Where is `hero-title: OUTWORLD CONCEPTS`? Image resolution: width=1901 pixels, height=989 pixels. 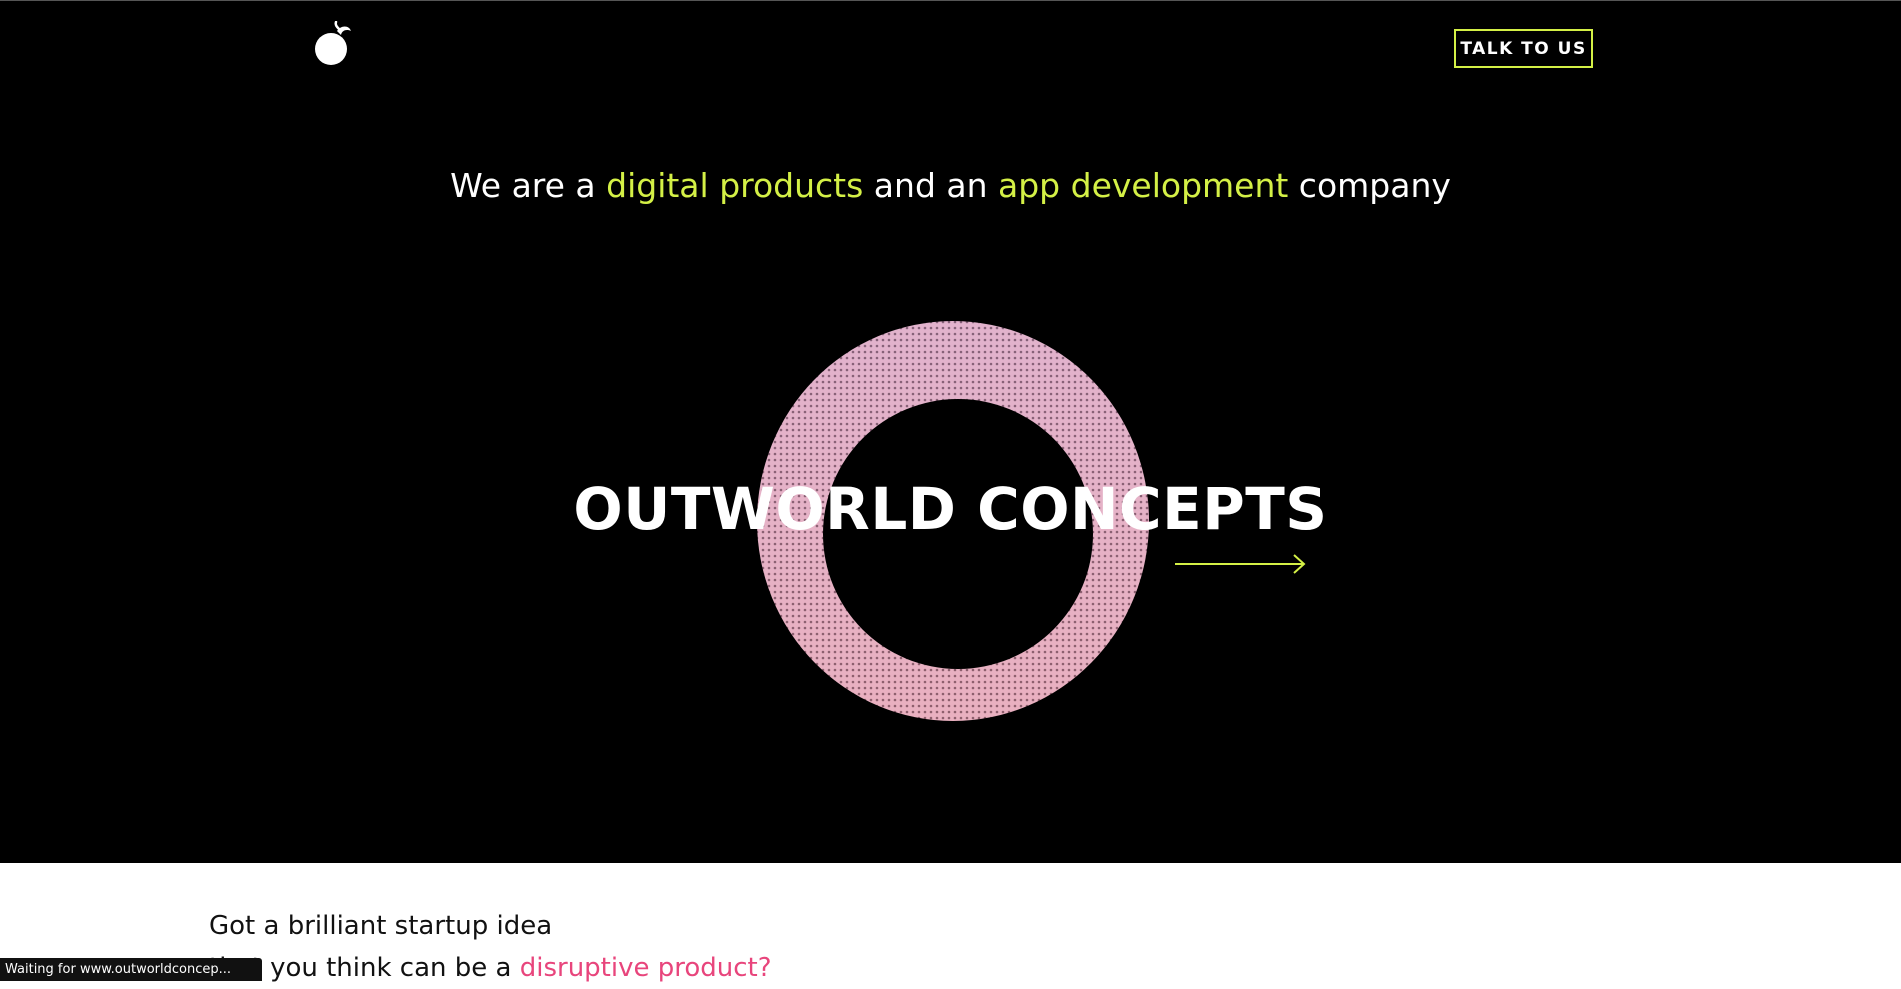
hero-title: OUTWORLD CONCEPTS is located at coordinates (950, 509).